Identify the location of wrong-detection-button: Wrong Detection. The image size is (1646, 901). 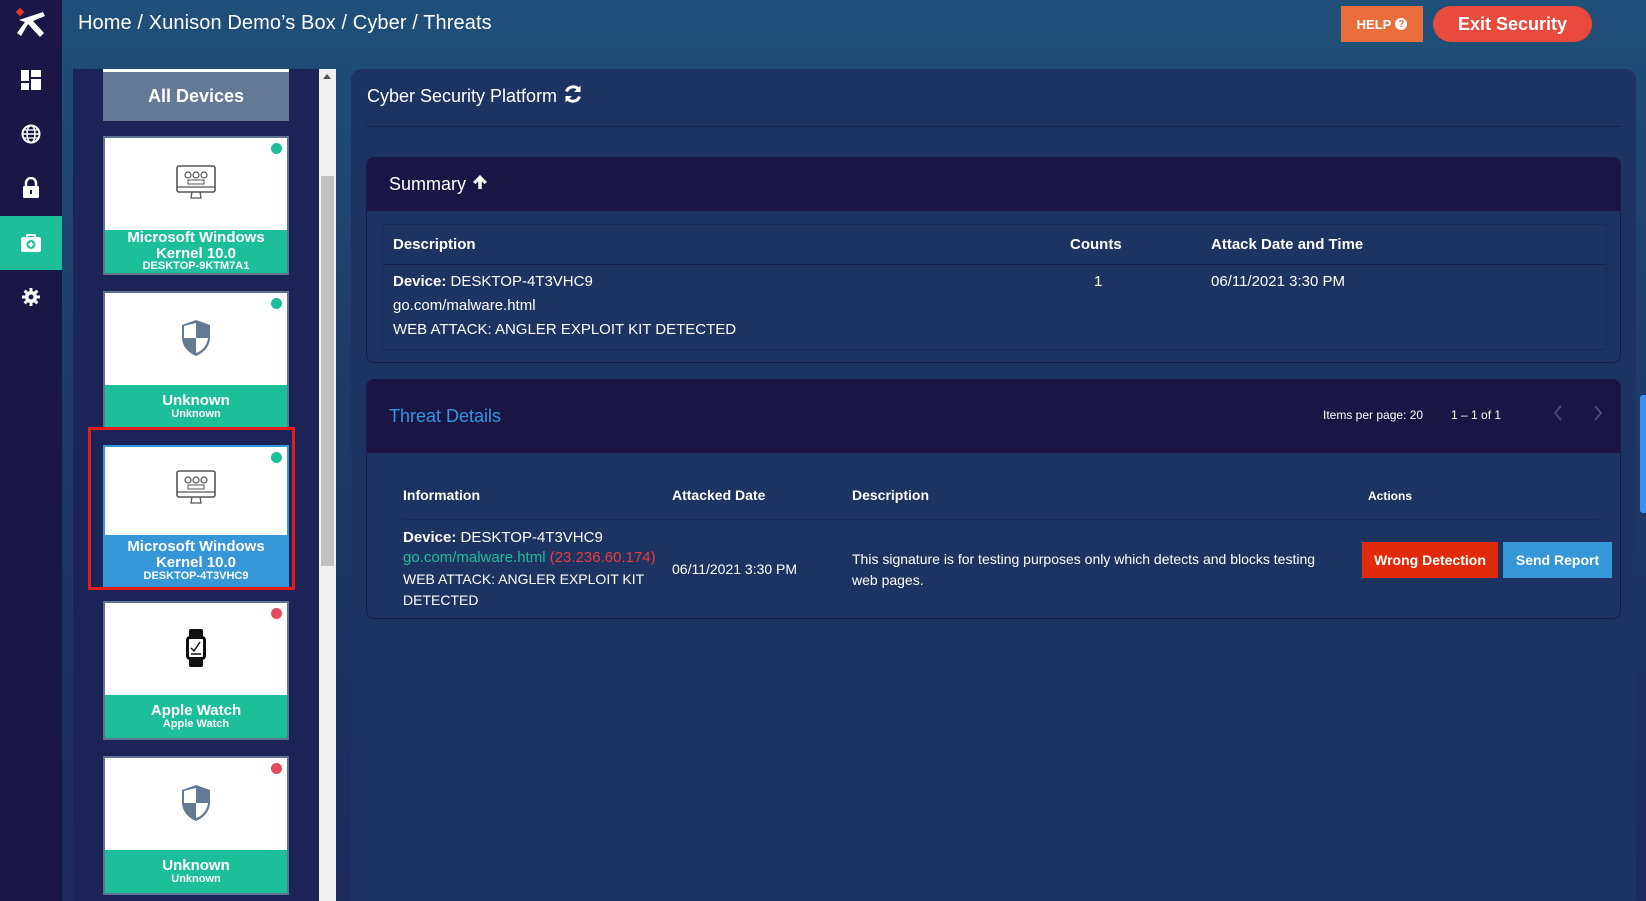
(1430, 560).